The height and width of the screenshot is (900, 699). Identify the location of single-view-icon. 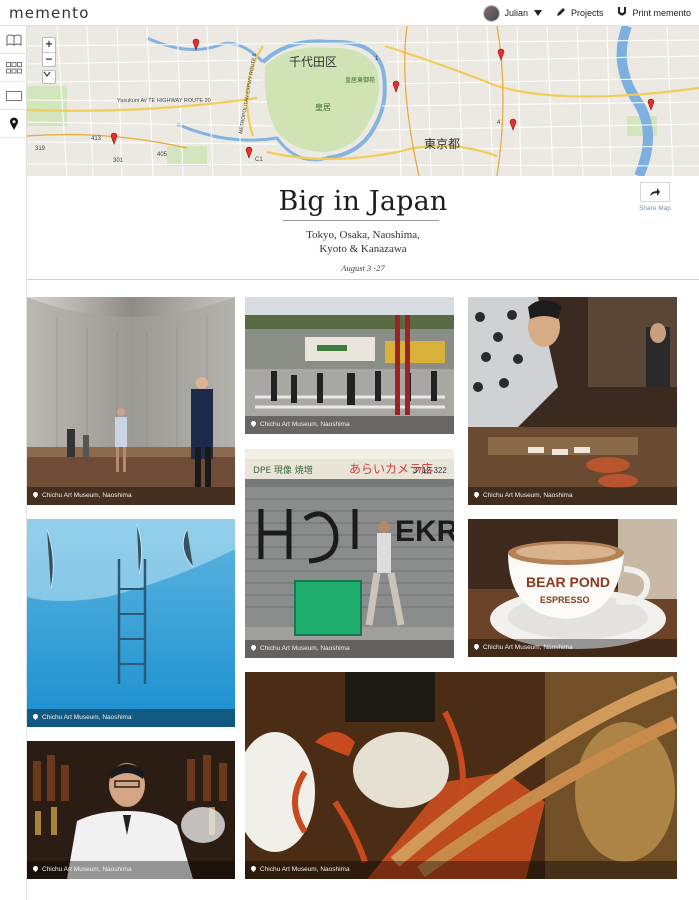
(13, 96).